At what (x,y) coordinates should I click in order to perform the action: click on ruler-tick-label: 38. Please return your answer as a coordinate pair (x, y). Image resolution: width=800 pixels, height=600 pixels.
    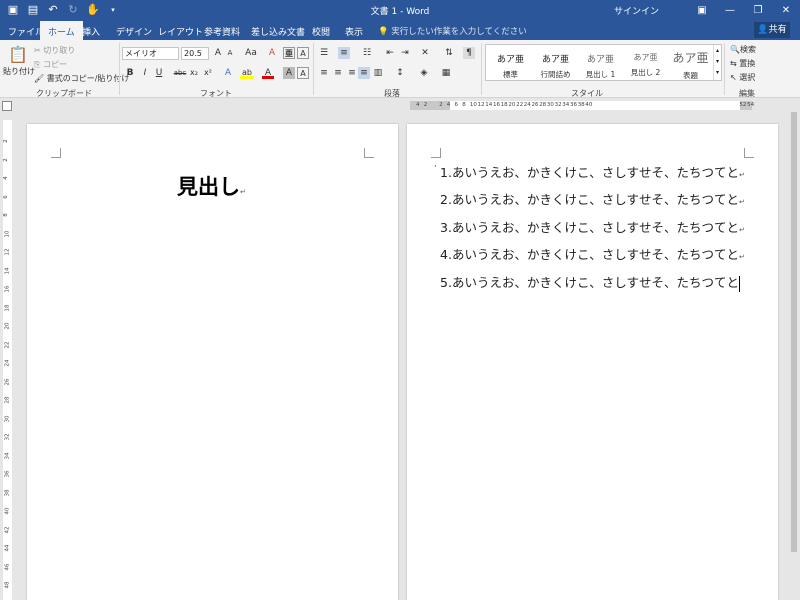
    Looking at the image, I should click on (581, 105).